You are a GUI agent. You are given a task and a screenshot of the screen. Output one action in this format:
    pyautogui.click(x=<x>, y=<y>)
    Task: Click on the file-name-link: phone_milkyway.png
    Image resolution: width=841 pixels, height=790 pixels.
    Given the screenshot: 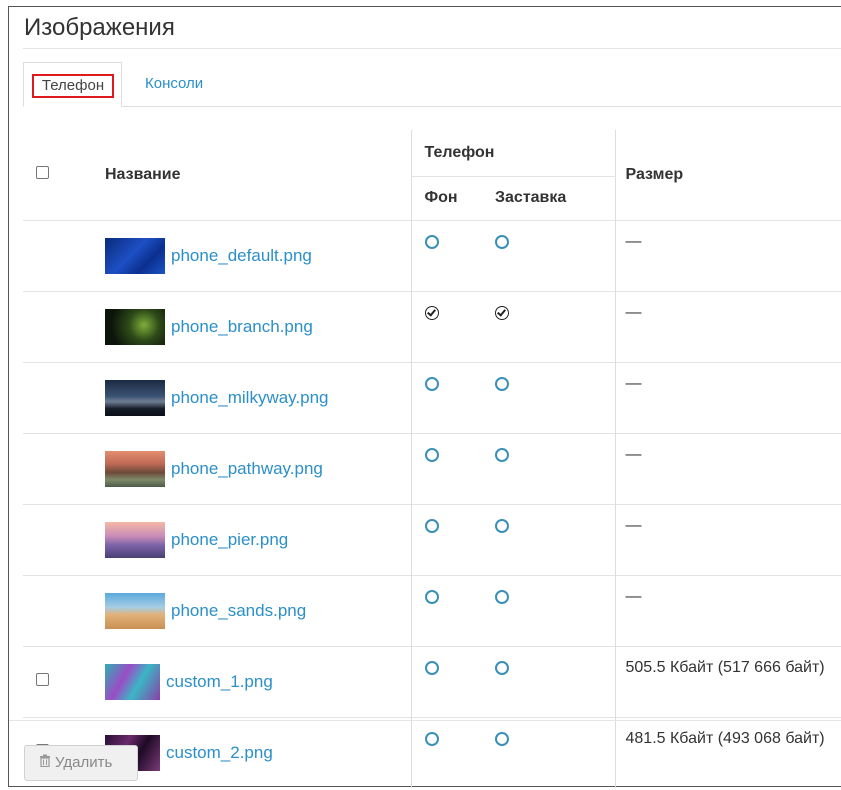 What is the action you would take?
    pyautogui.click(x=250, y=397)
    